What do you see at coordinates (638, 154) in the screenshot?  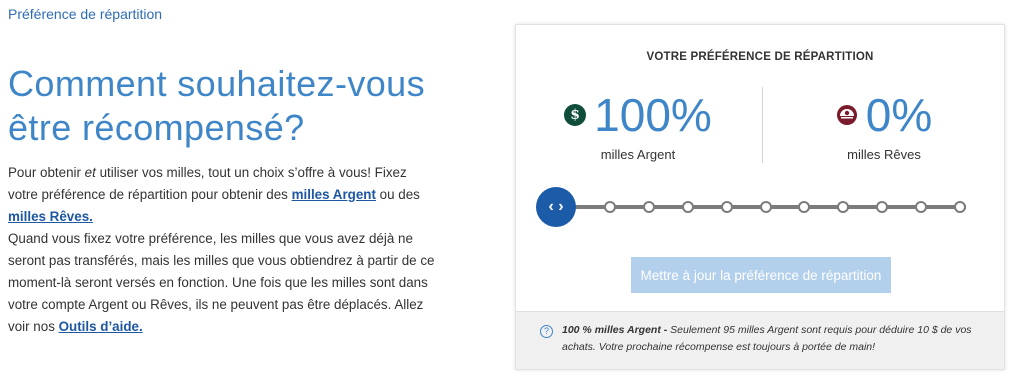 I see `argent-label: milles Argent` at bounding box center [638, 154].